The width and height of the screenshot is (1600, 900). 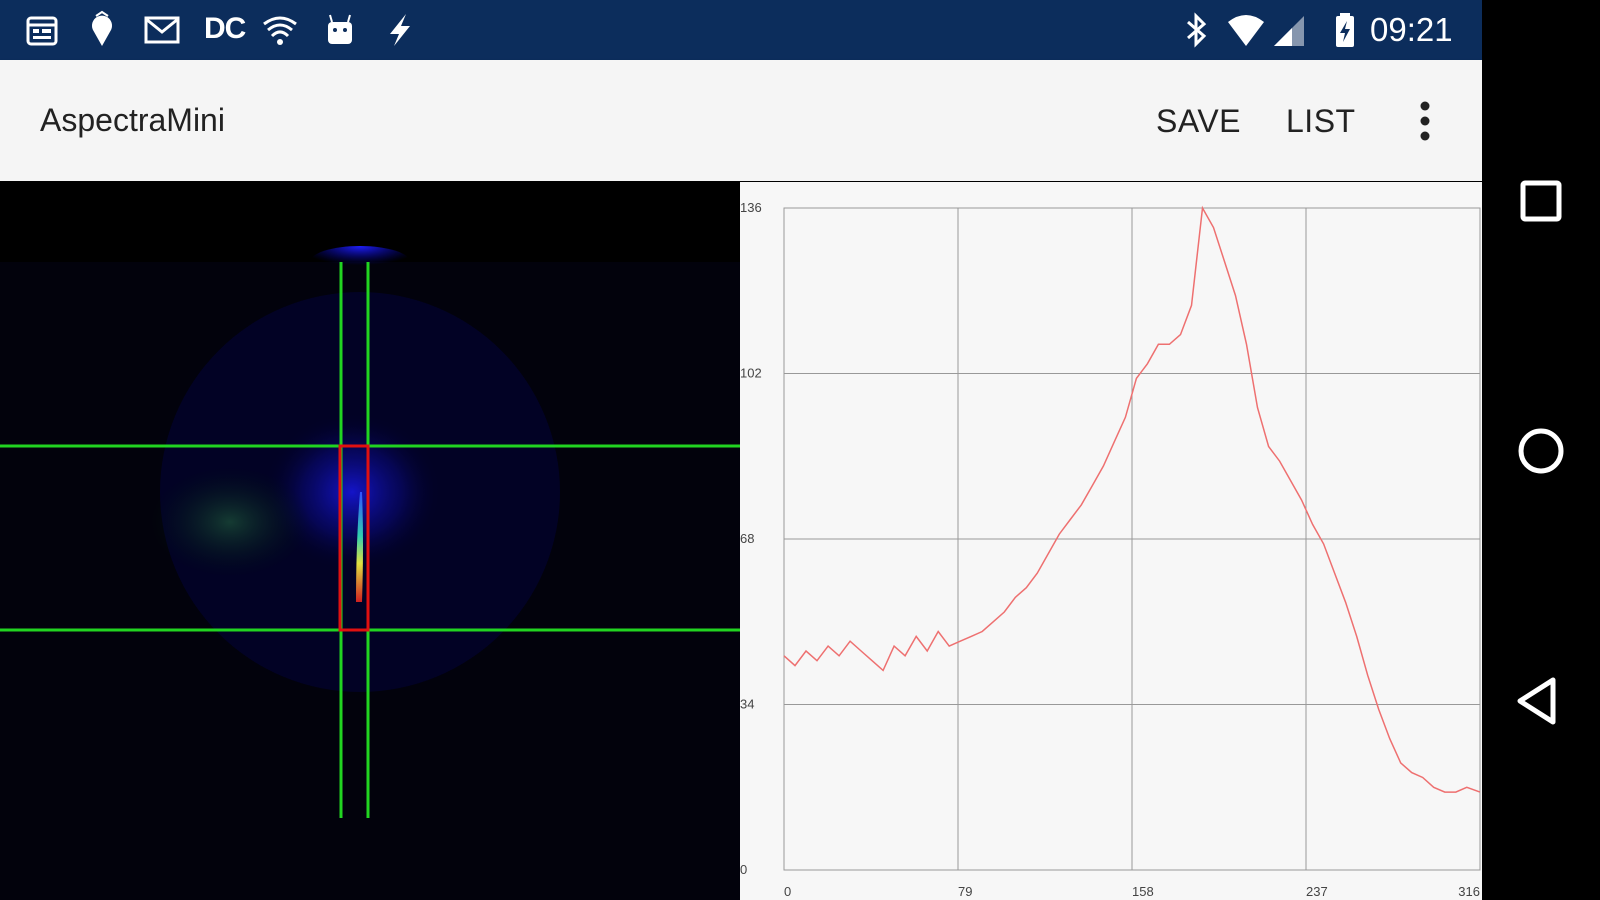 I want to click on cell-signal-icon, so click(x=1290, y=30).